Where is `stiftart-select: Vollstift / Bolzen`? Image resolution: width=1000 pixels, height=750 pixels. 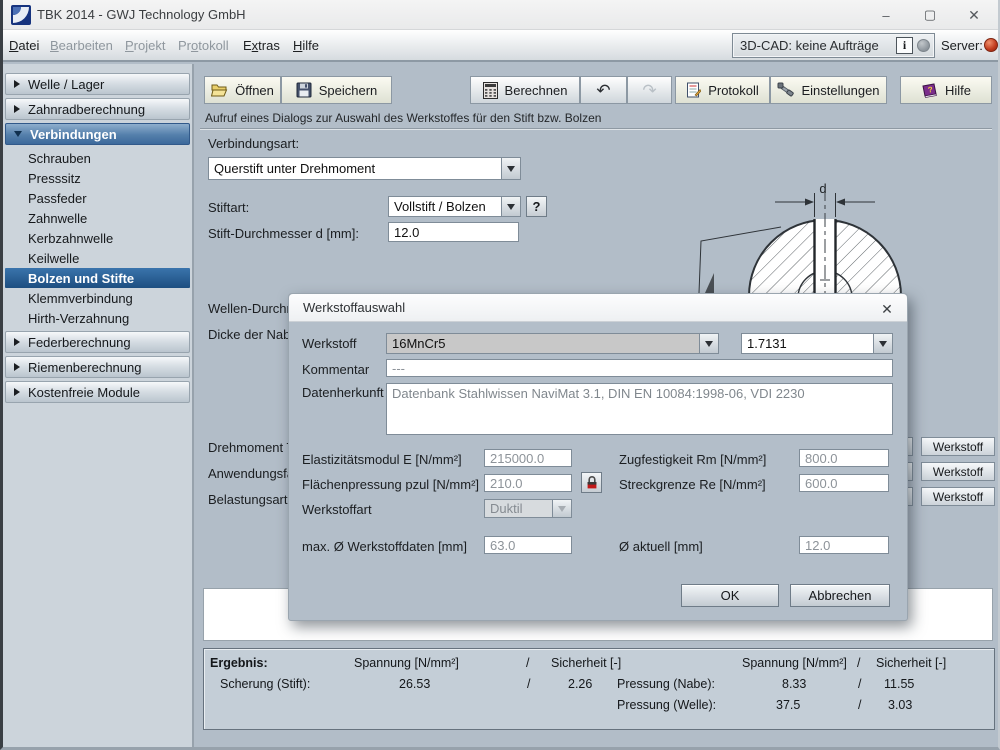
stiftart-select: Vollstift / Bolzen is located at coordinates (454, 206).